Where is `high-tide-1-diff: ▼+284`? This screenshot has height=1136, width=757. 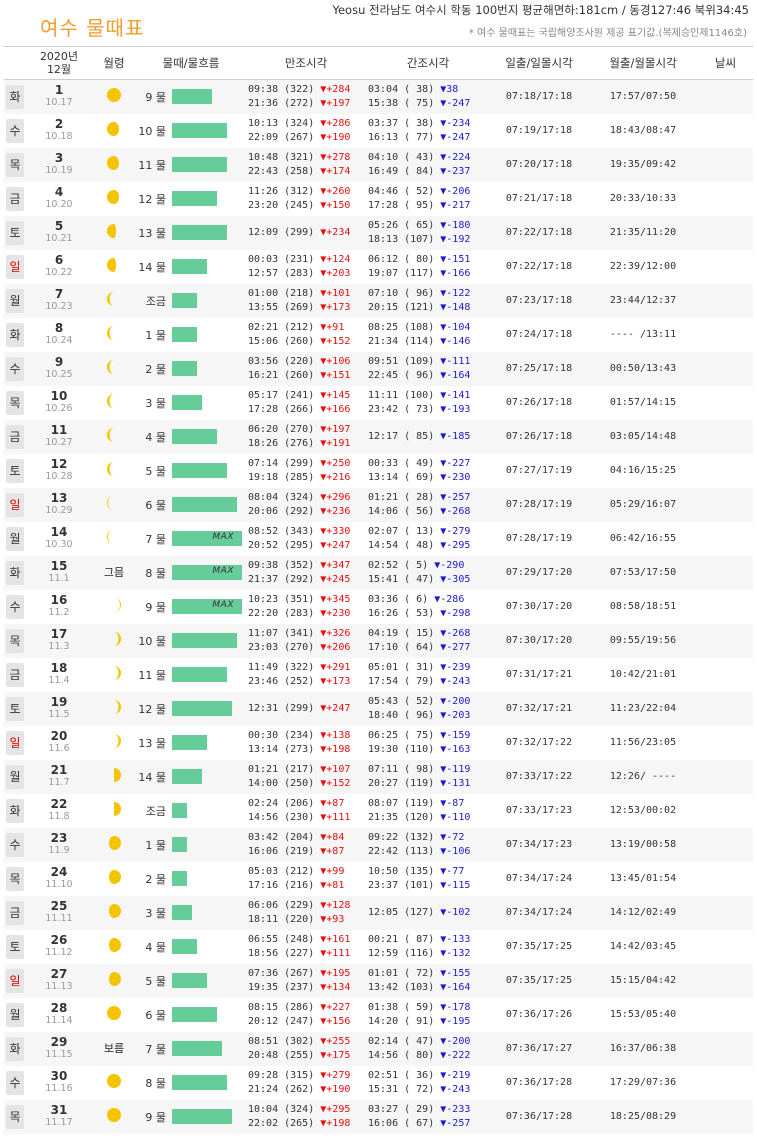 high-tide-1-diff: ▼+284 is located at coordinates (335, 89).